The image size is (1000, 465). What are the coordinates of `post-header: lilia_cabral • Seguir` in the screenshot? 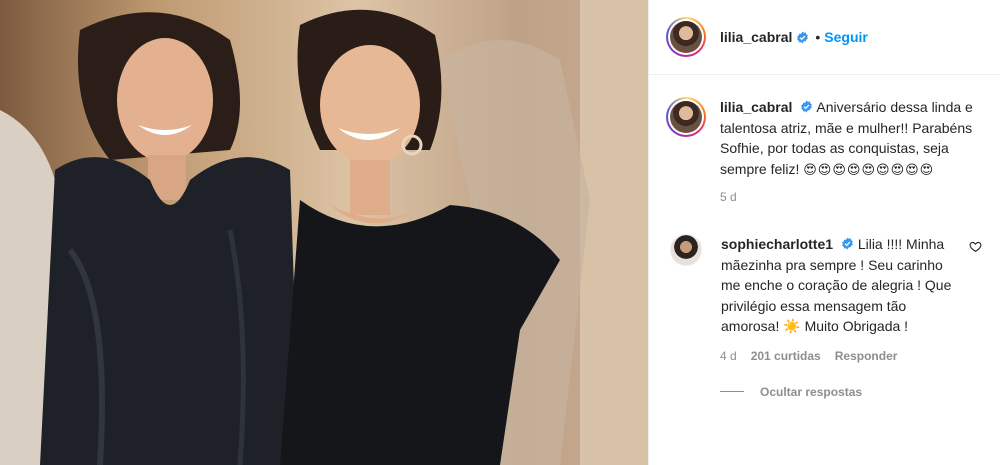 It's located at (824, 37).